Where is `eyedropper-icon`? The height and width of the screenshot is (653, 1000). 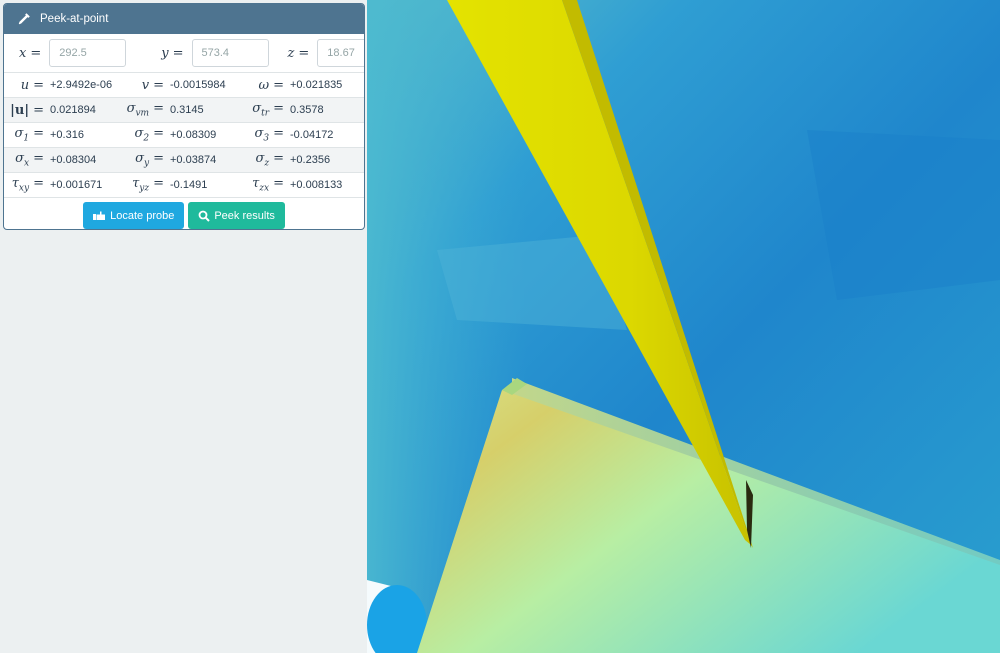 eyedropper-icon is located at coordinates (24, 19).